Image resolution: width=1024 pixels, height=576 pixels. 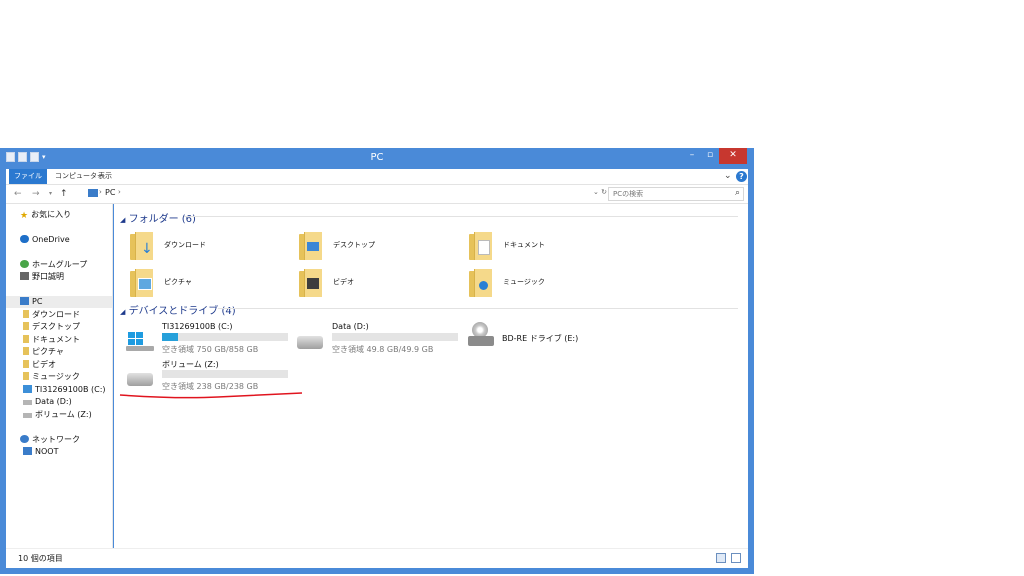 I want to click on sidebar-item-pc: PC, so click(x=59, y=302).